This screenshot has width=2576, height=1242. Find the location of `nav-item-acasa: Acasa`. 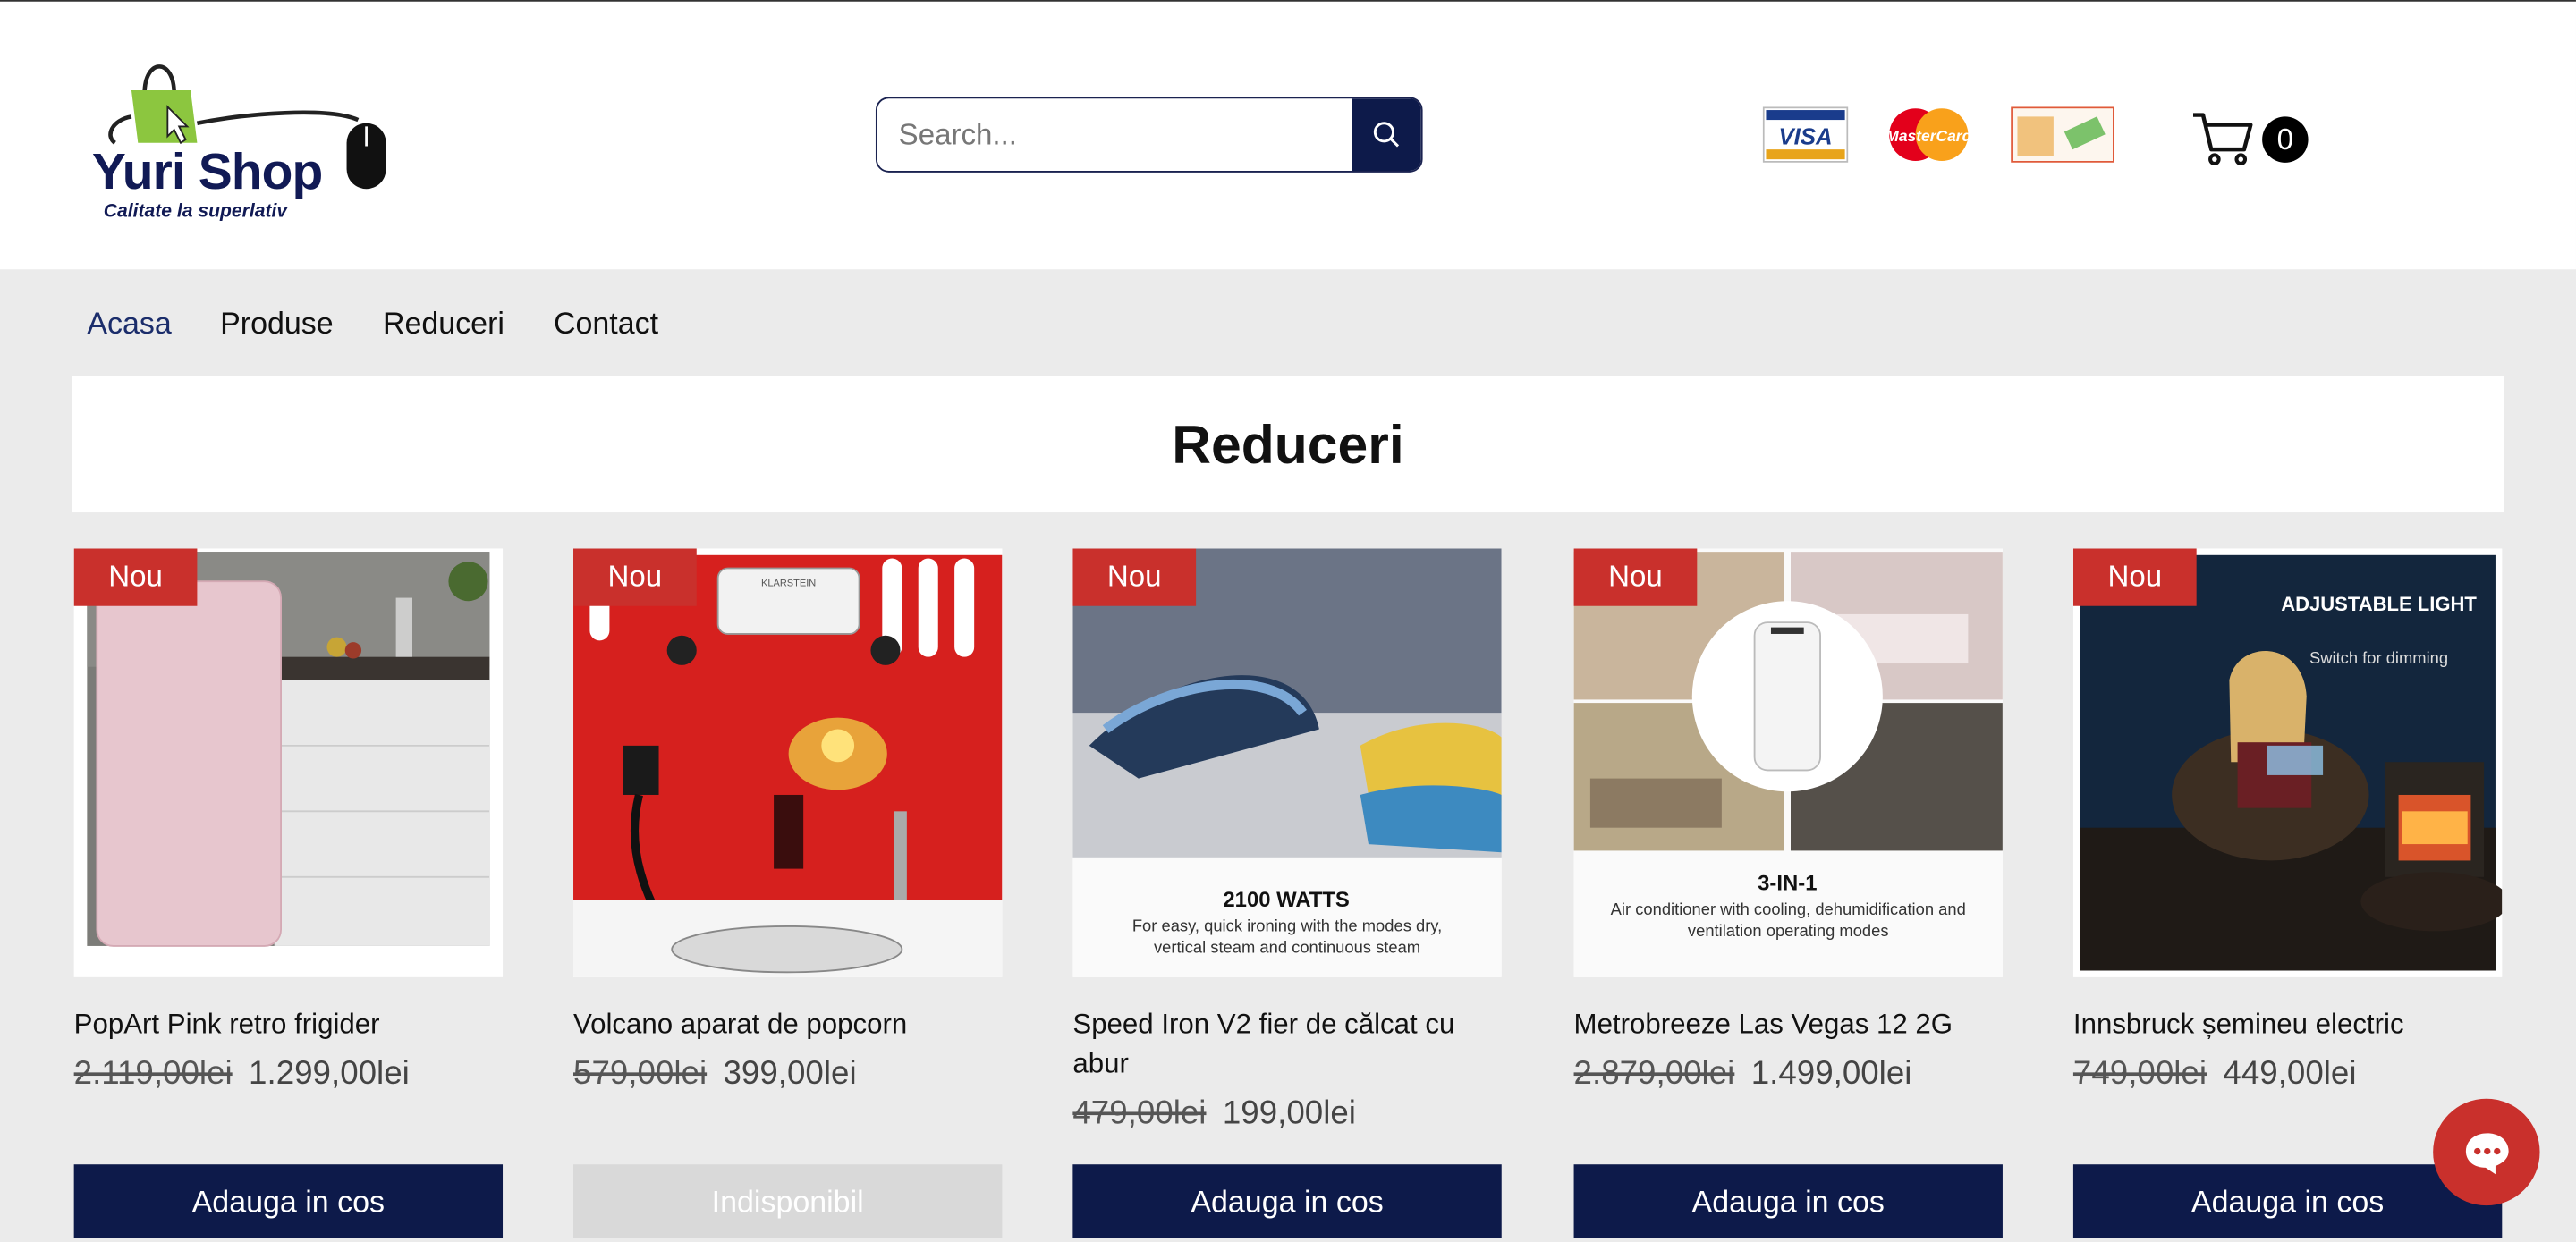

nav-item-acasa: Acasa is located at coordinates (129, 324).